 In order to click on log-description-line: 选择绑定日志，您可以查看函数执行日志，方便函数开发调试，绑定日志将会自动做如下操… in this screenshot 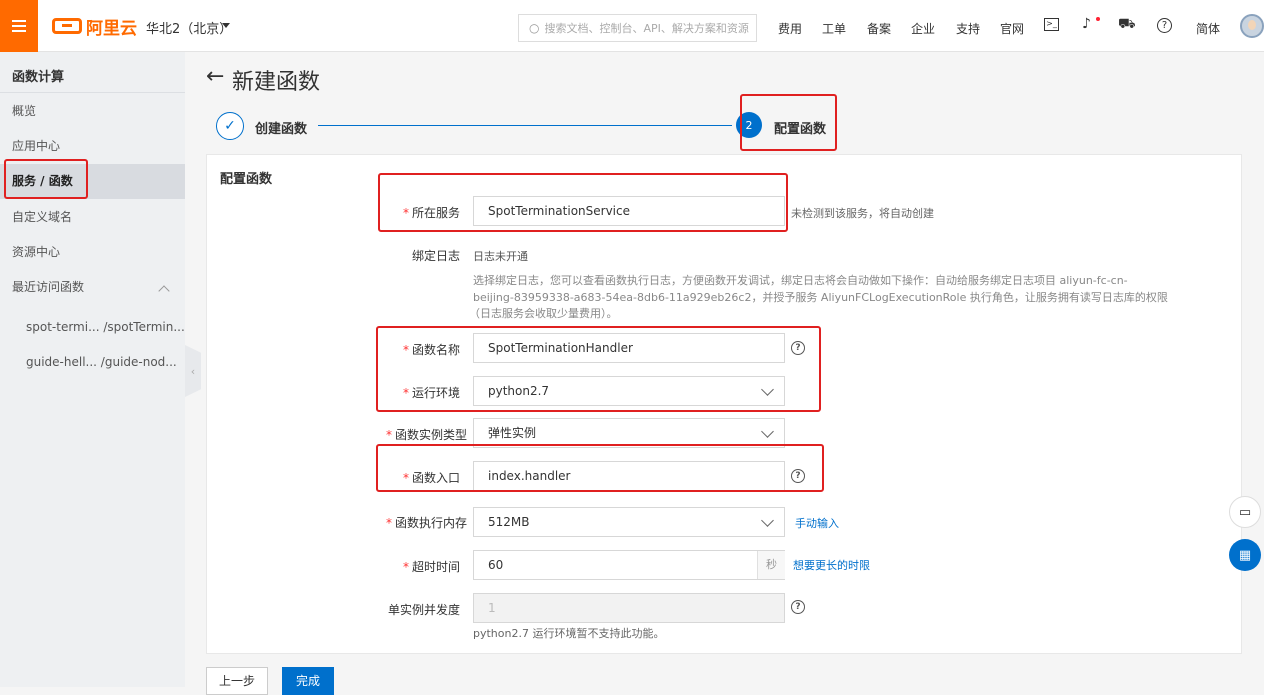, I will do `click(800, 280)`.